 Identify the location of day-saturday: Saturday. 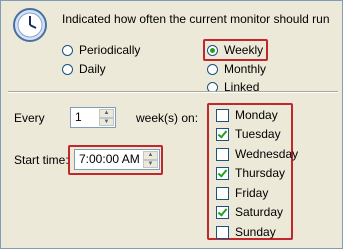
(249, 212).